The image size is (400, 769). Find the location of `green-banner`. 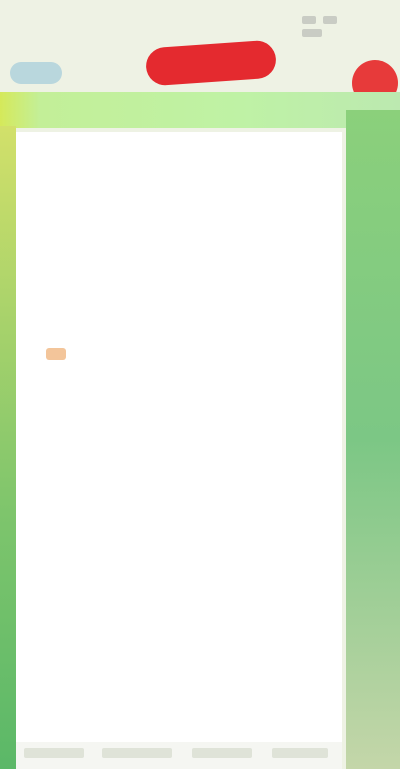

green-banner is located at coordinates (200, 110).